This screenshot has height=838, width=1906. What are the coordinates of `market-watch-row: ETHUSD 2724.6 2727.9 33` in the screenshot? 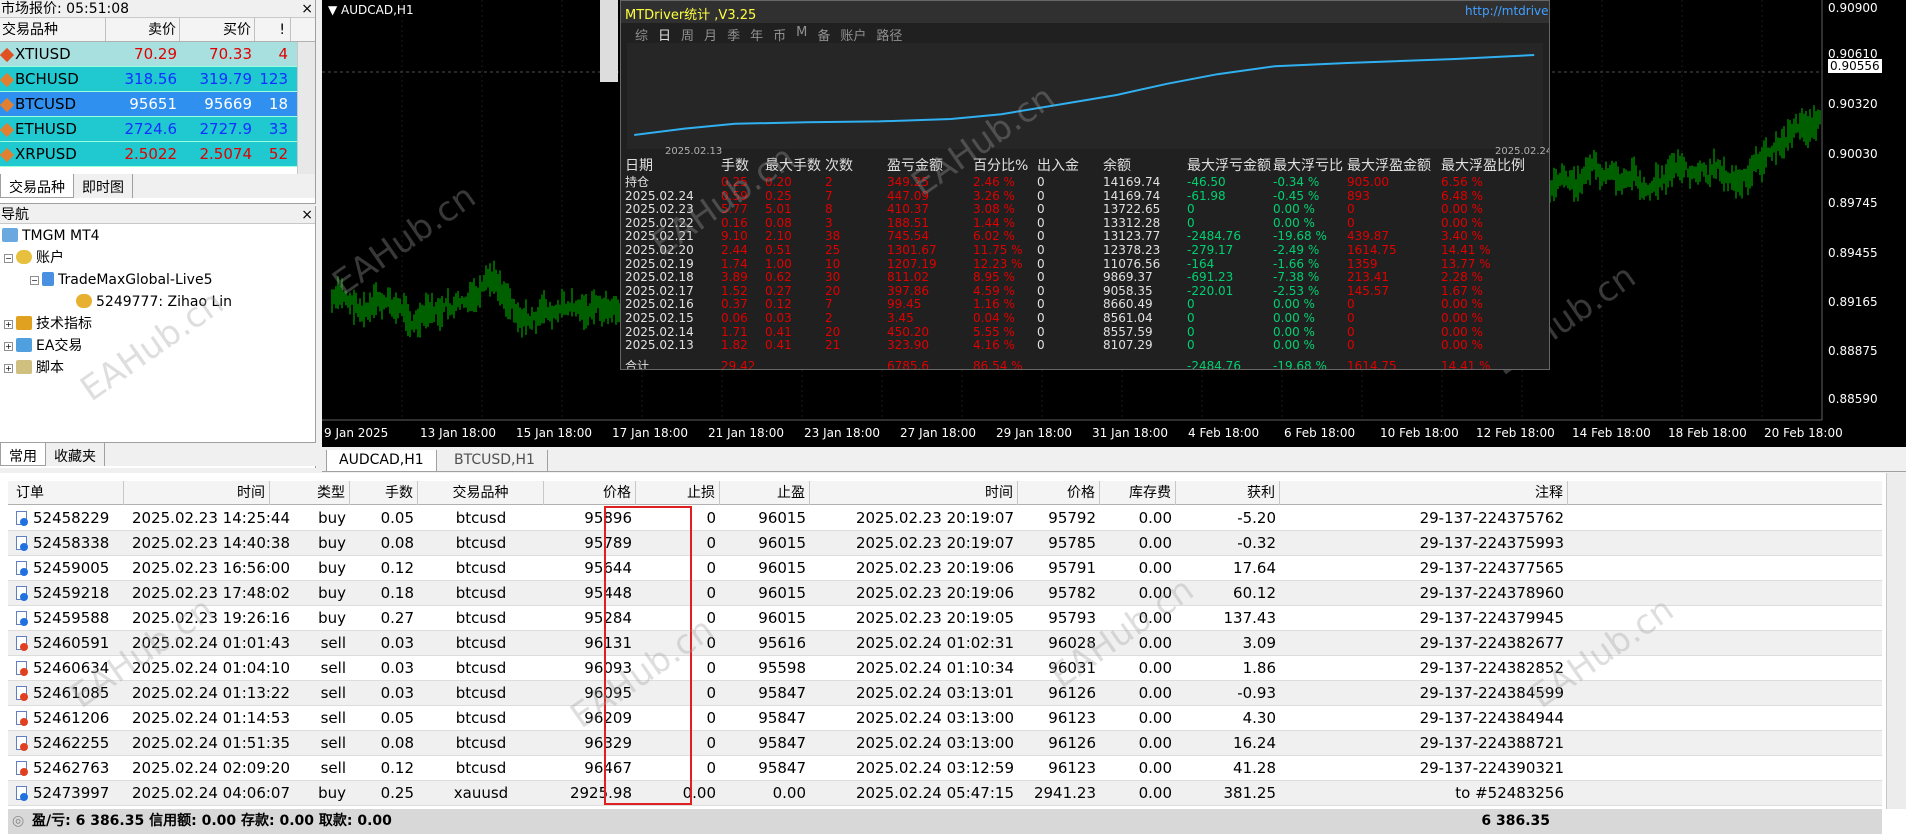 It's located at (157, 129).